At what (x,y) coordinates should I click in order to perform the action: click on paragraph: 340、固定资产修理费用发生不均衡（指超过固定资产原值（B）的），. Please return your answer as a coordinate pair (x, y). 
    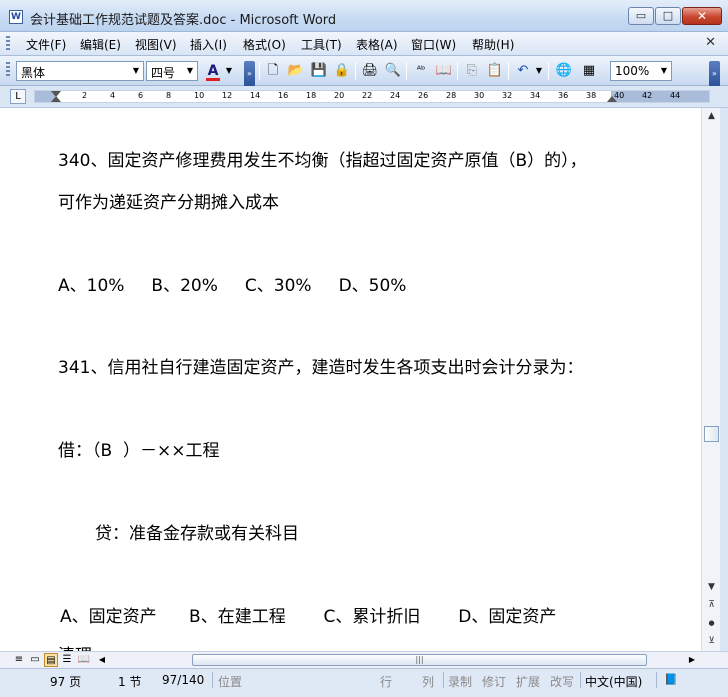
    Looking at the image, I should click on (322, 158).